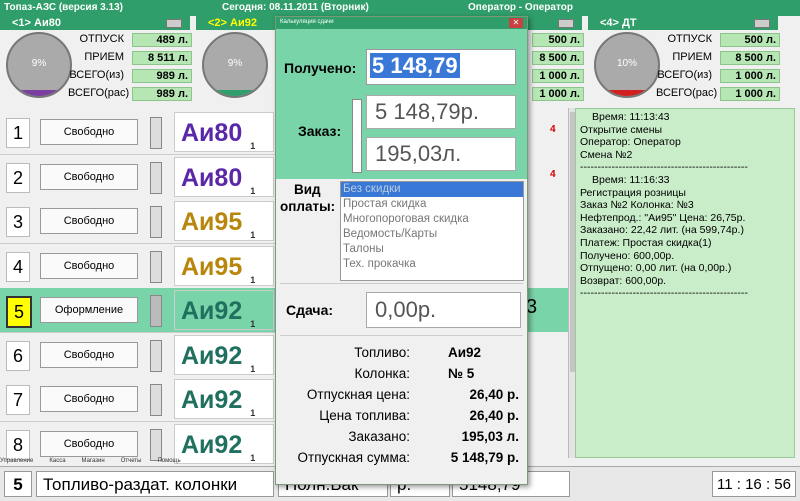  I want to click on pump-row: 5 Оформление Аи92 1, so click(137, 310).